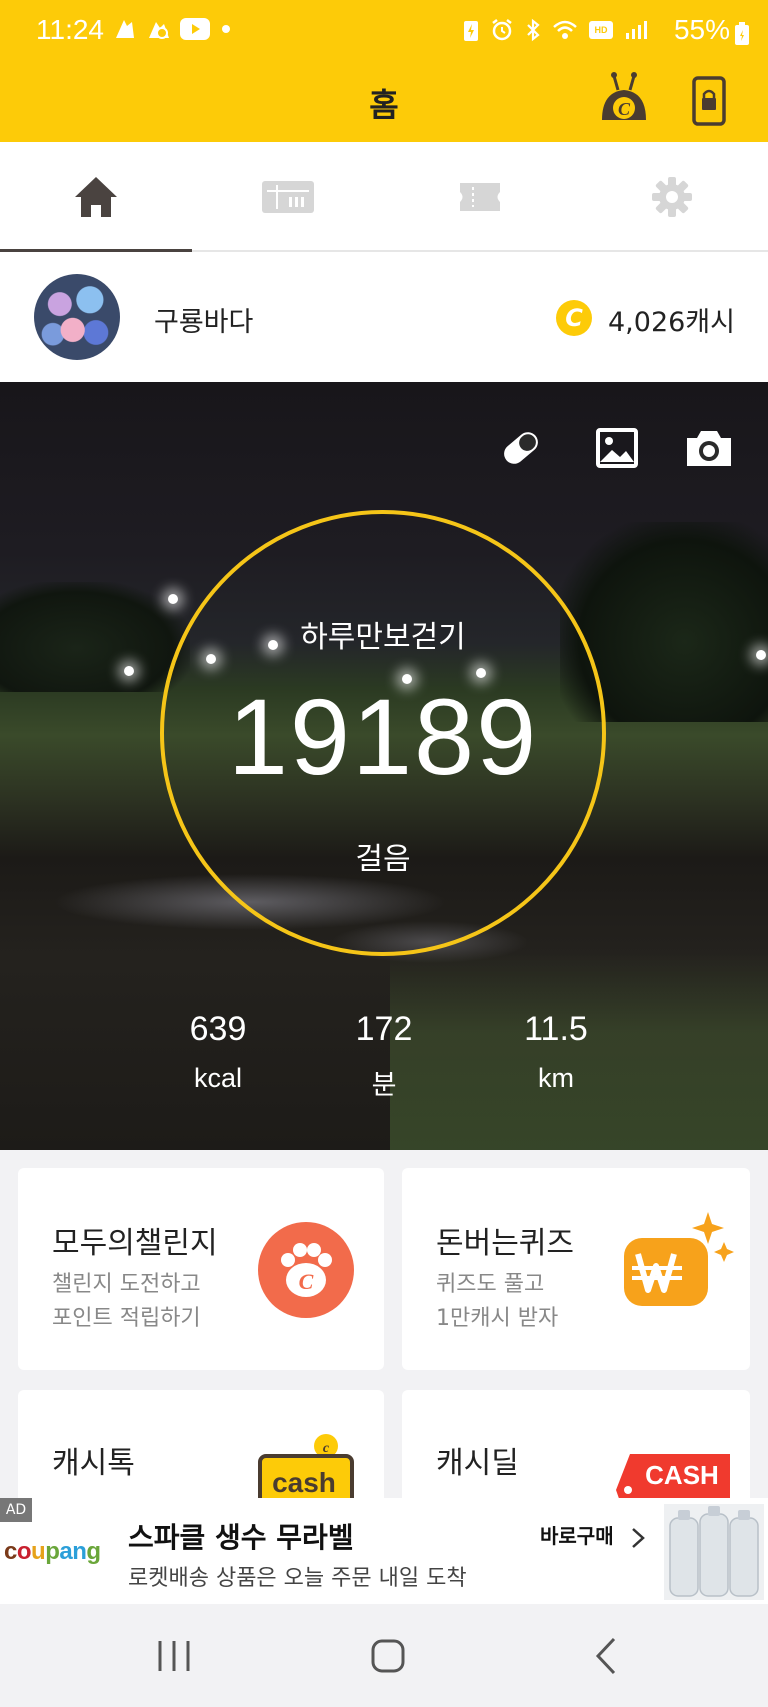 The height and width of the screenshot is (1707, 768). What do you see at coordinates (383, 859) in the screenshot?
I see `step-unit: 걸음` at bounding box center [383, 859].